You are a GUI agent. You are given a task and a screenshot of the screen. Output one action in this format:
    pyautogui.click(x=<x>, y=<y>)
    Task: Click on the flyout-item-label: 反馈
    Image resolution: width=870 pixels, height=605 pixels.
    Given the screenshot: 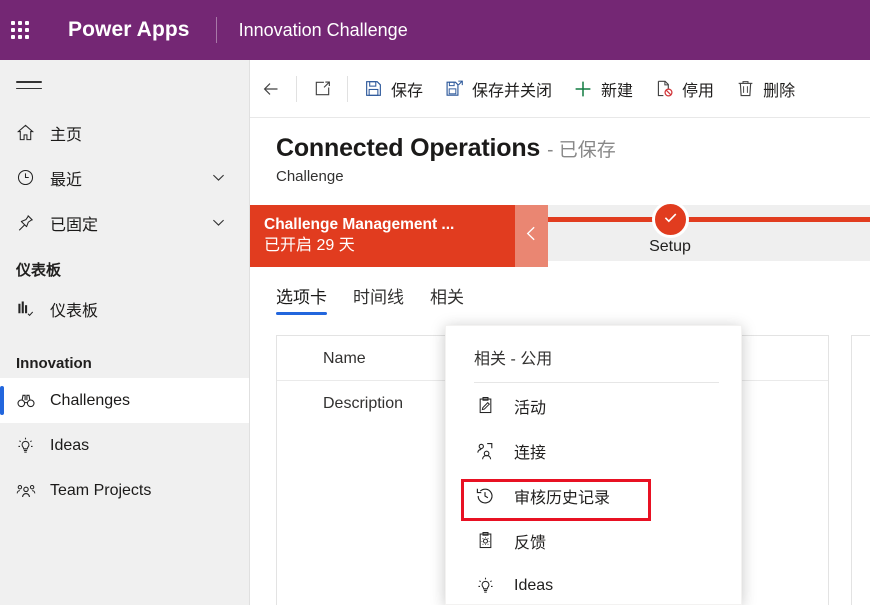 What is the action you would take?
    pyautogui.click(x=530, y=543)
    